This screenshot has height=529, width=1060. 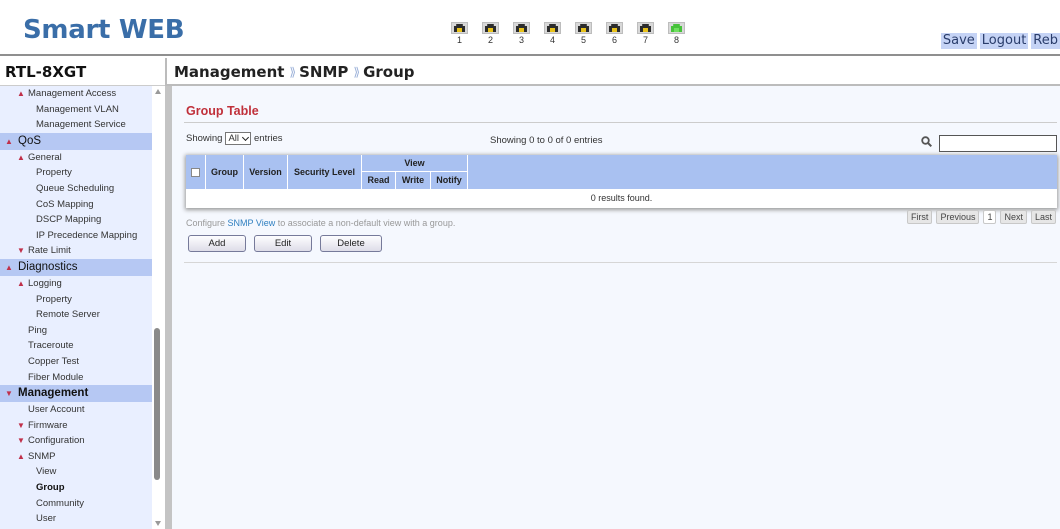 I want to click on port-number: 5, so click(x=583, y=40).